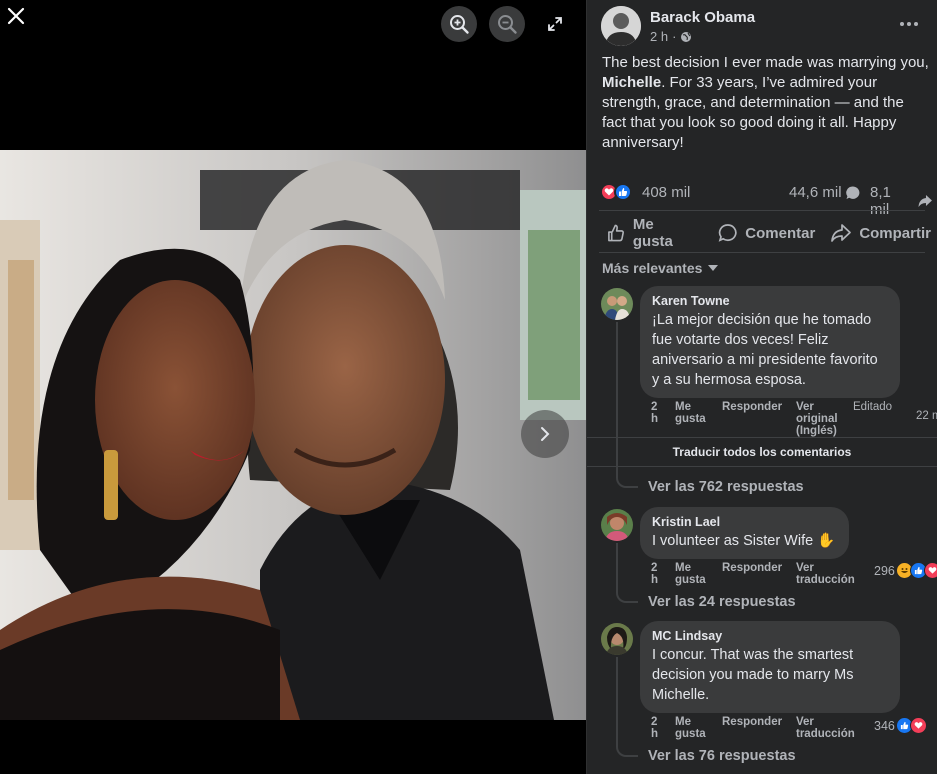  I want to click on zoom-out-icon, so click(507, 24).